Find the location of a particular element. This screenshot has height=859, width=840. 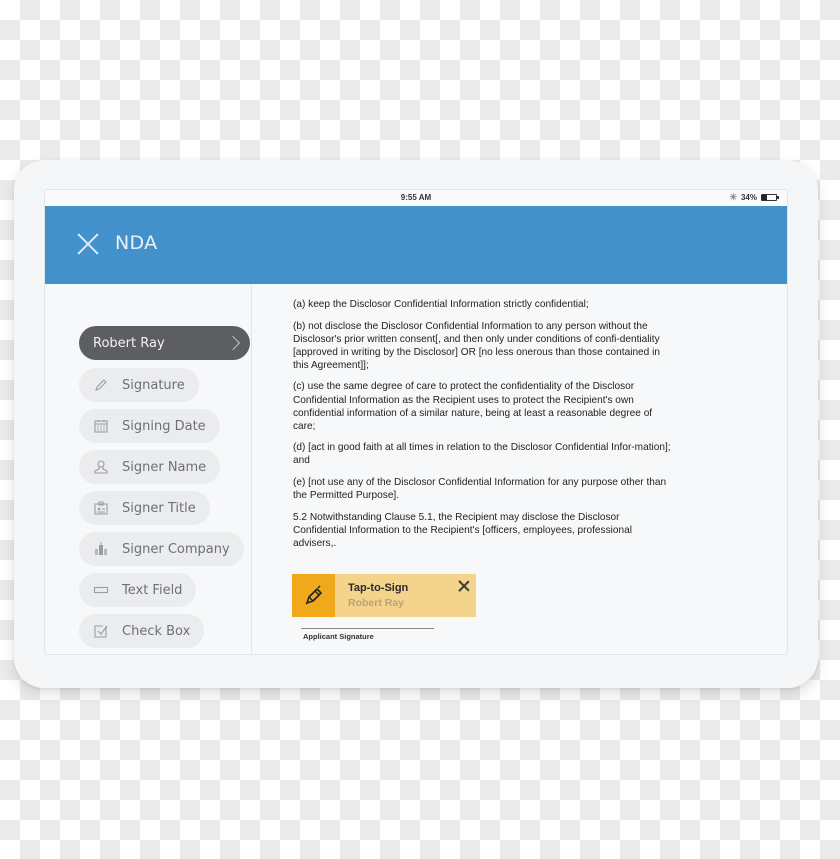

signature-label: Applicant Signature is located at coordinates (338, 636).